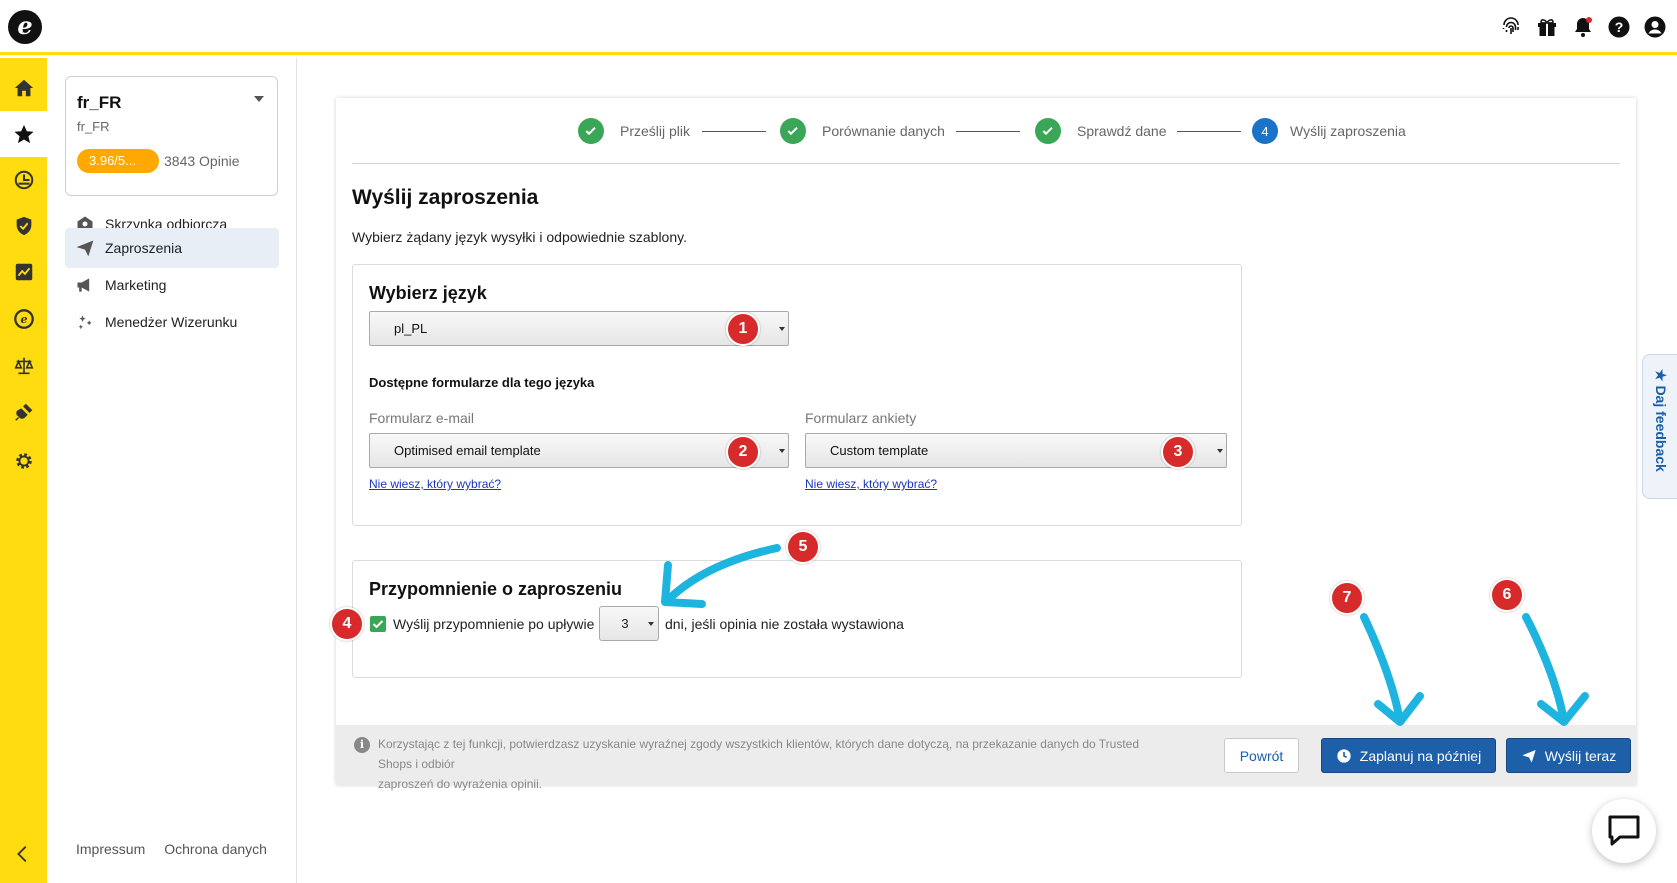  Describe the element at coordinates (838, 27) in the screenshot. I see `top-bar: e ?` at that location.